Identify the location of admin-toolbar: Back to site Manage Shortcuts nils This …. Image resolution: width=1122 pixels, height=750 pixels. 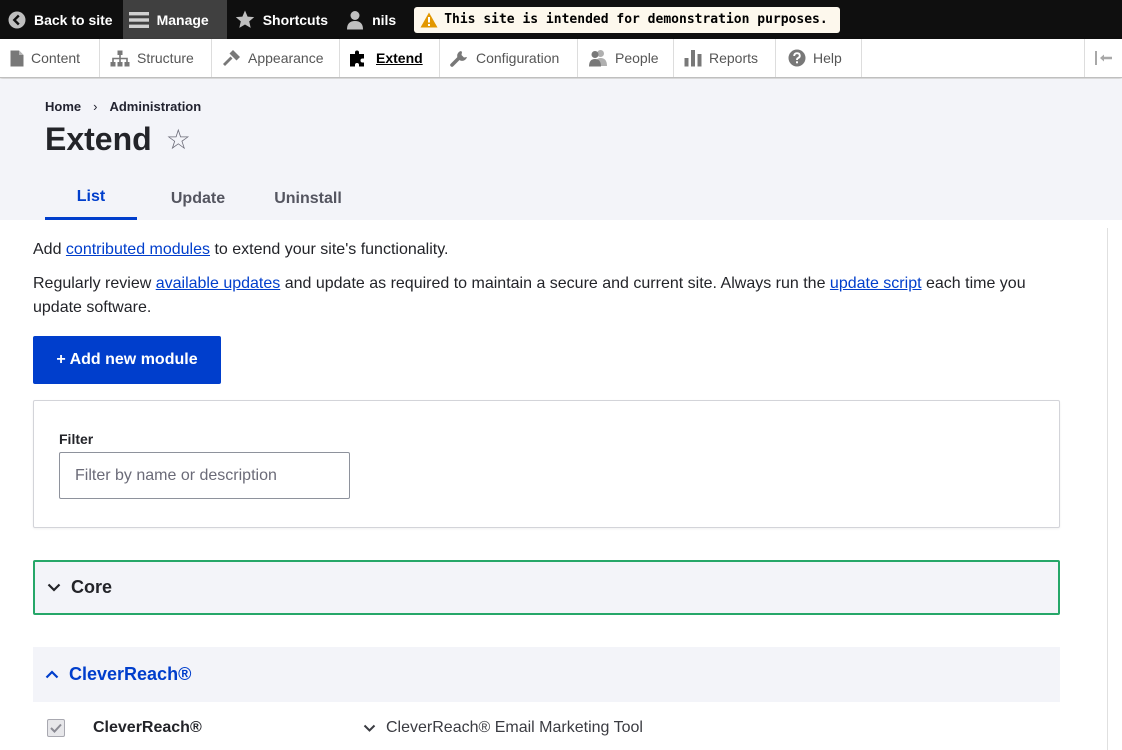
(561, 19).